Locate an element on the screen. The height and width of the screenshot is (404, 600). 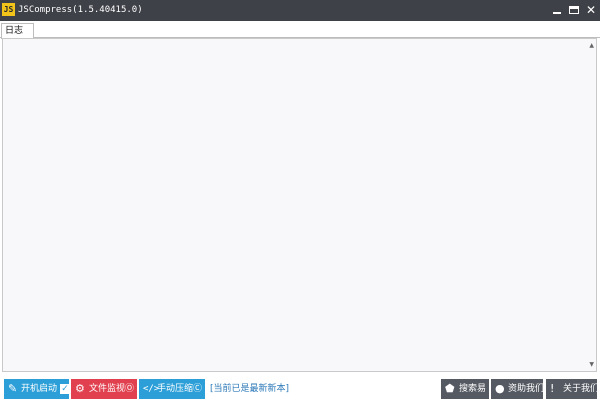
about-button: ! 关于我们 is located at coordinates (573, 389).